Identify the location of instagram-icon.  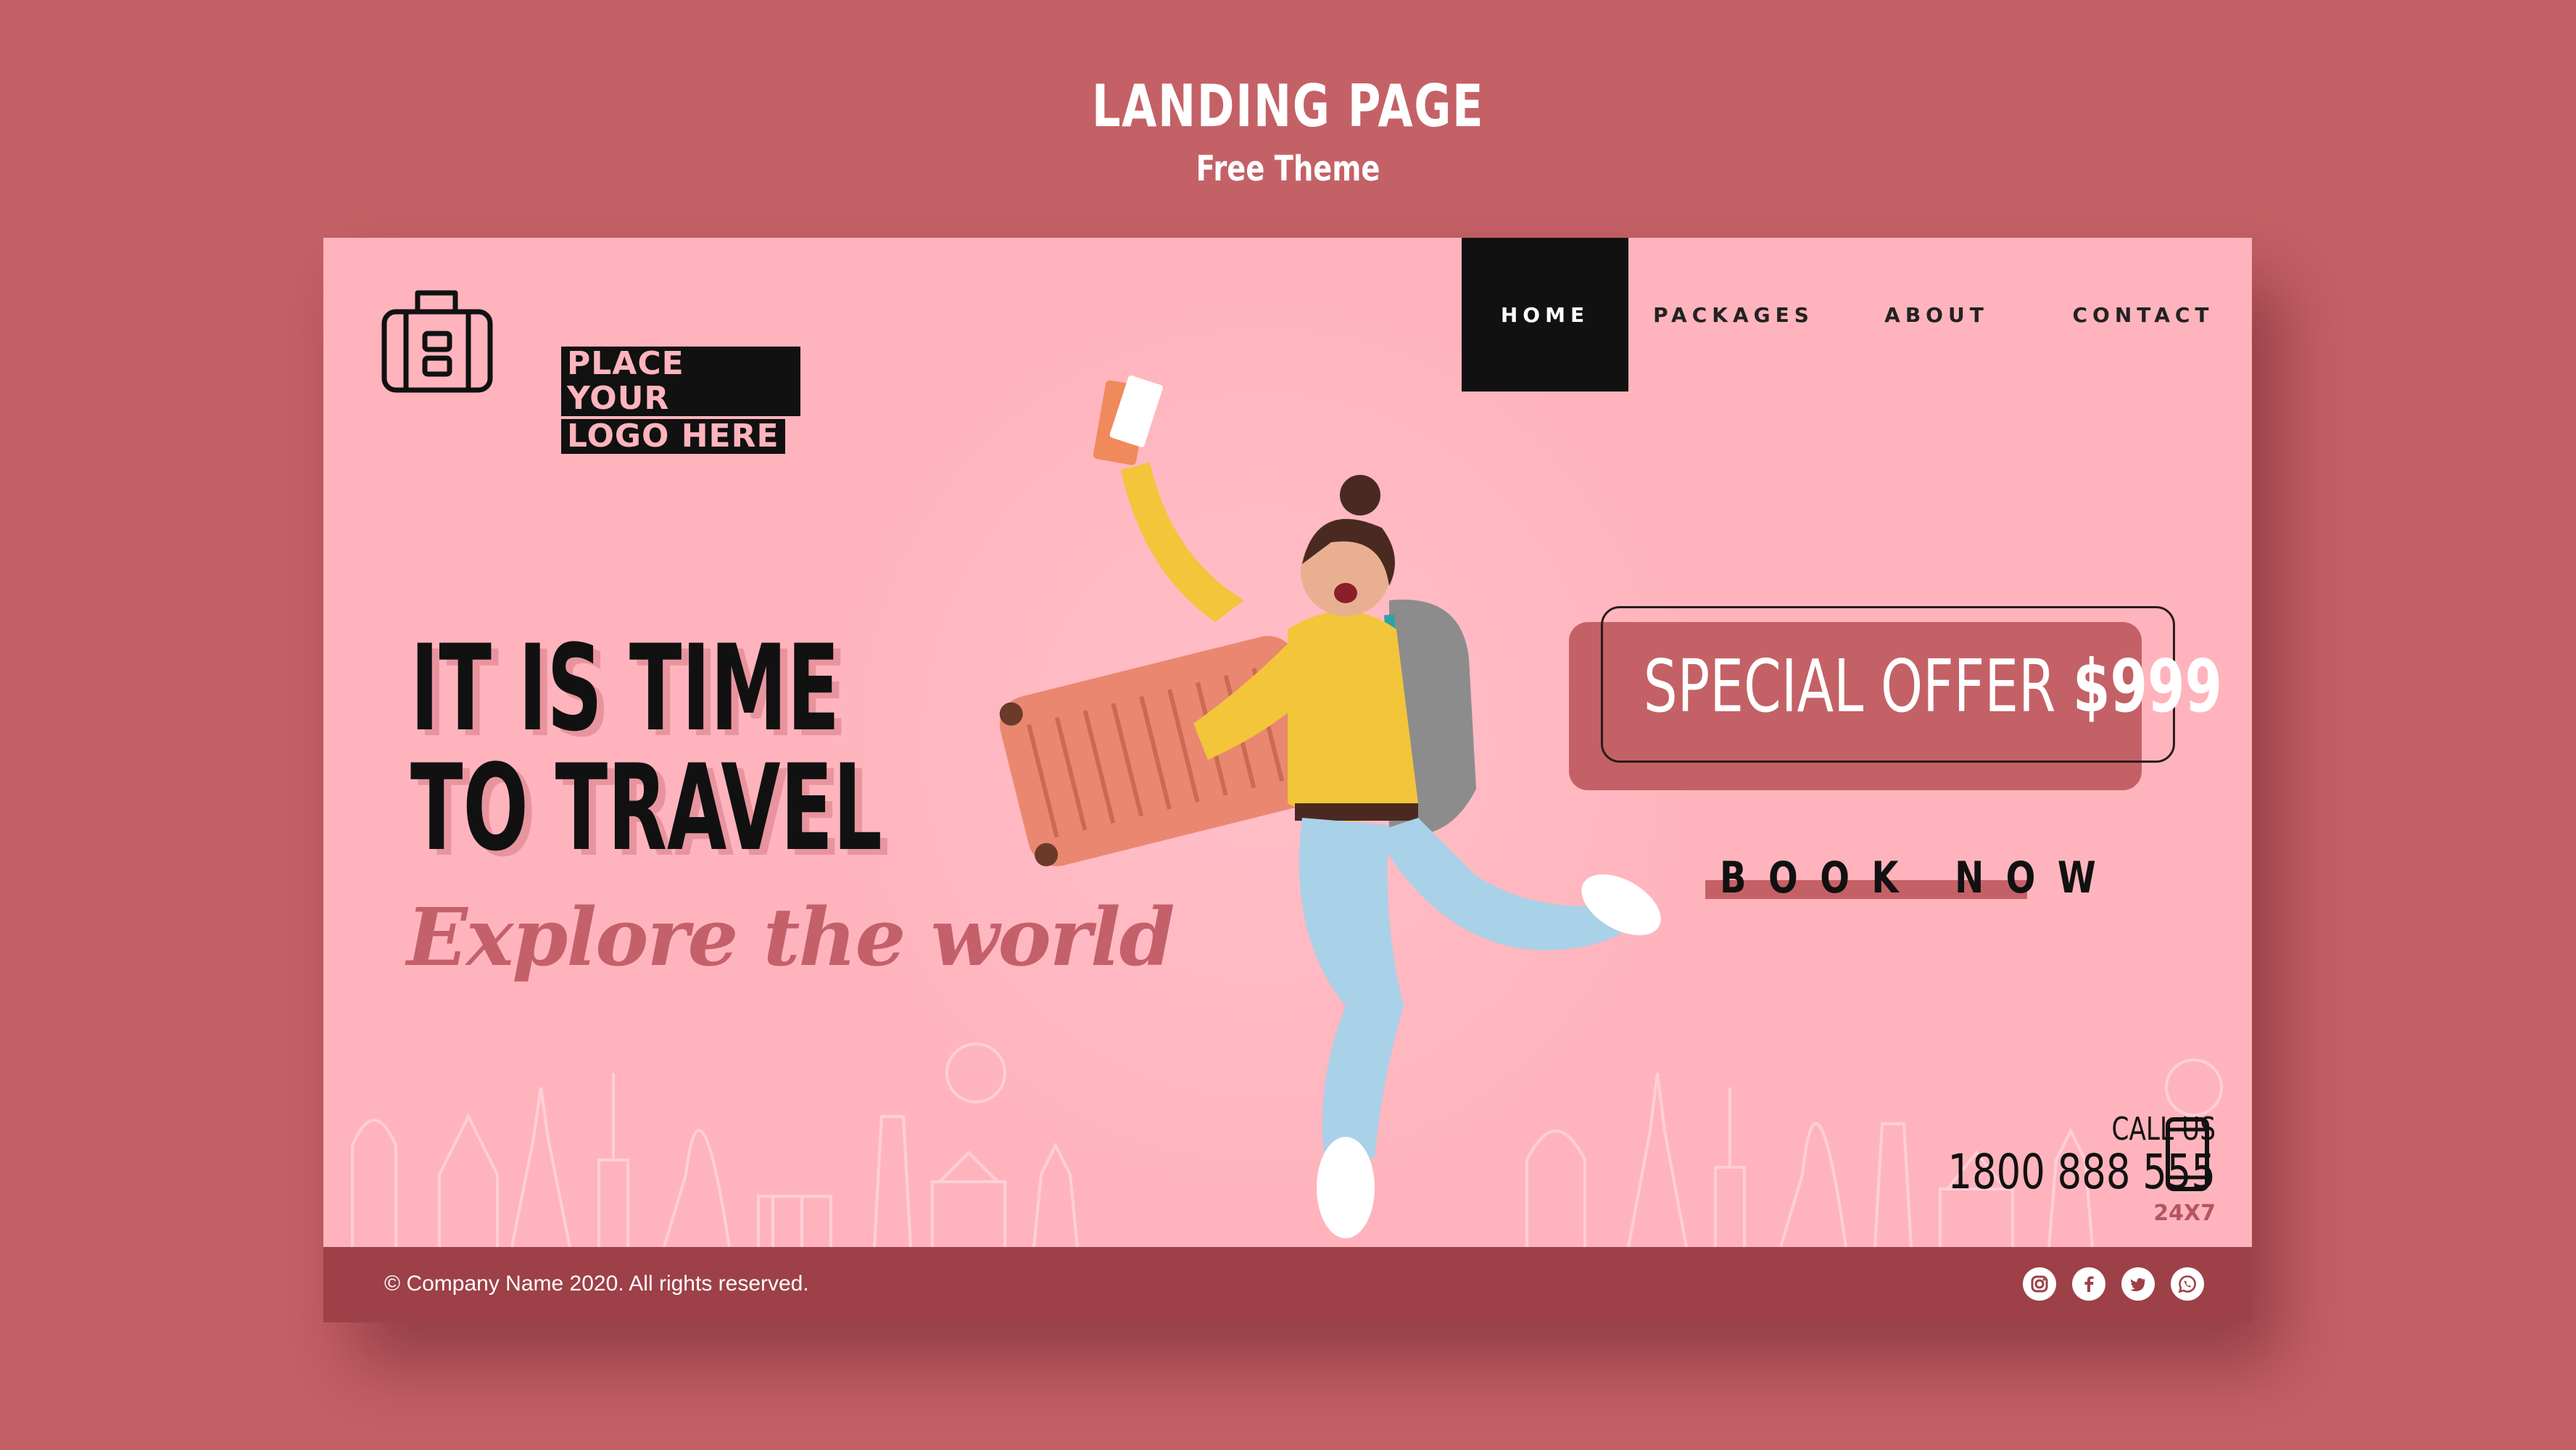
(2040, 1284).